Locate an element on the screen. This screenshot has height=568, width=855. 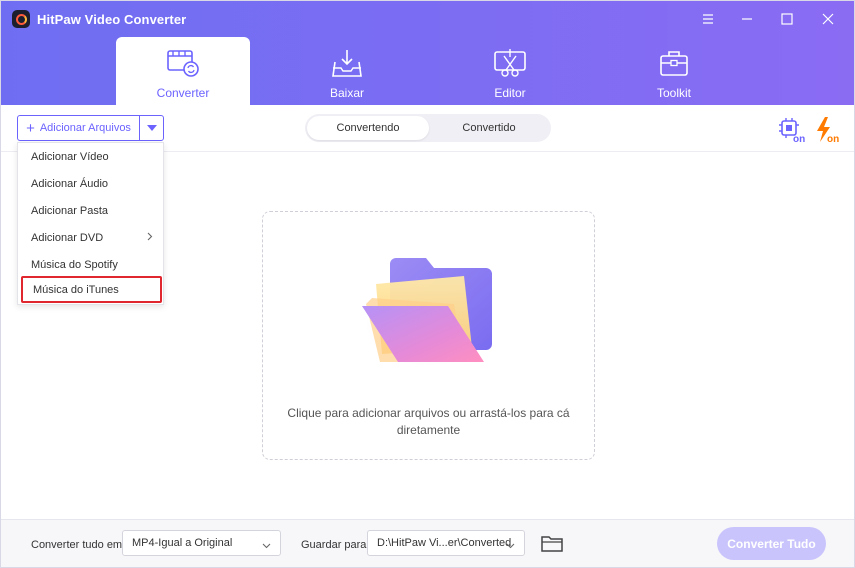
menu-item-label: Adicionar Vídeo is located at coordinates (70, 156).